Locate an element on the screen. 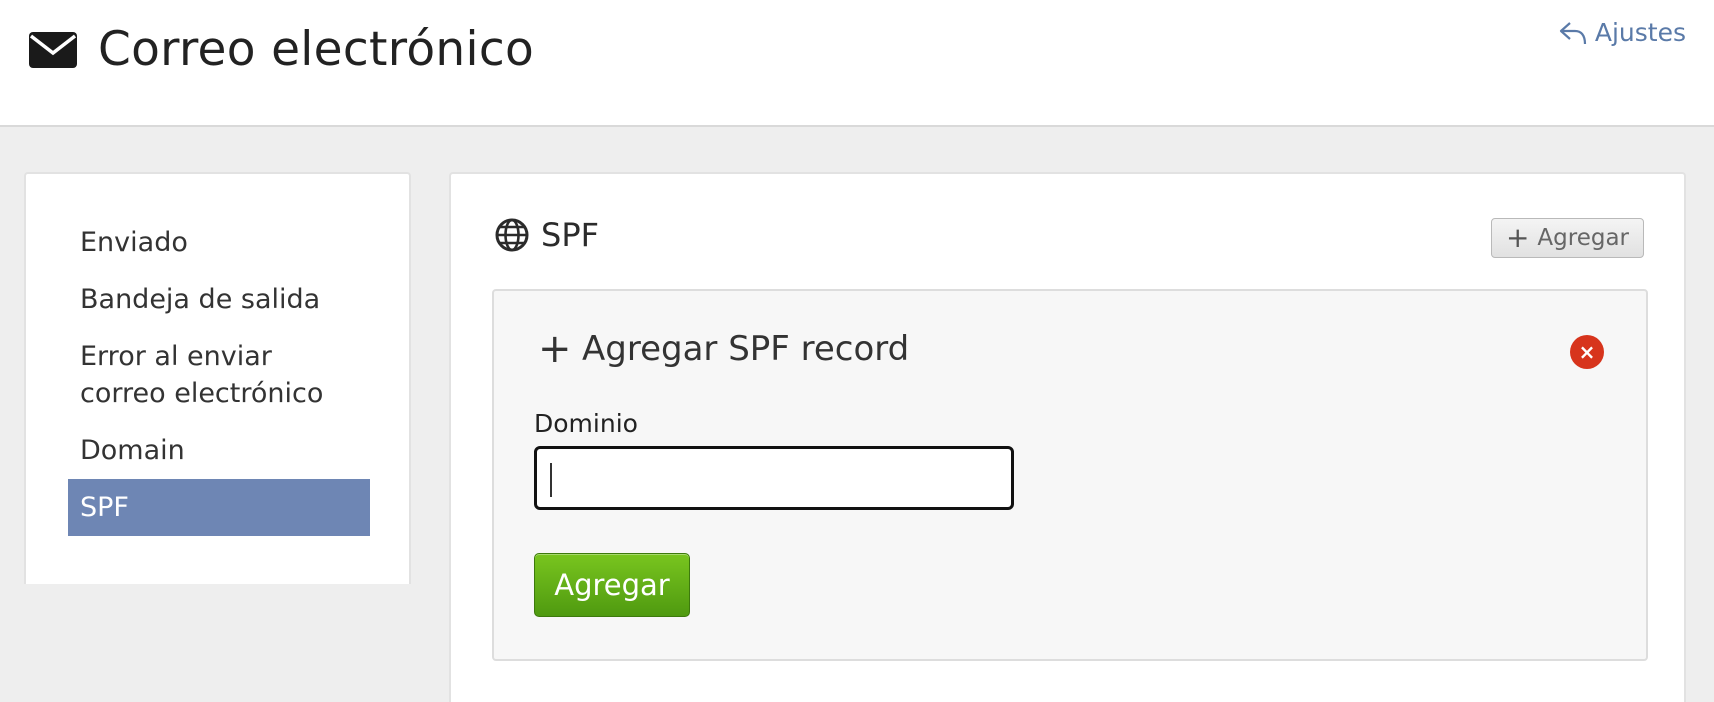  add-spf-button: + Agregar is located at coordinates (1567, 238).